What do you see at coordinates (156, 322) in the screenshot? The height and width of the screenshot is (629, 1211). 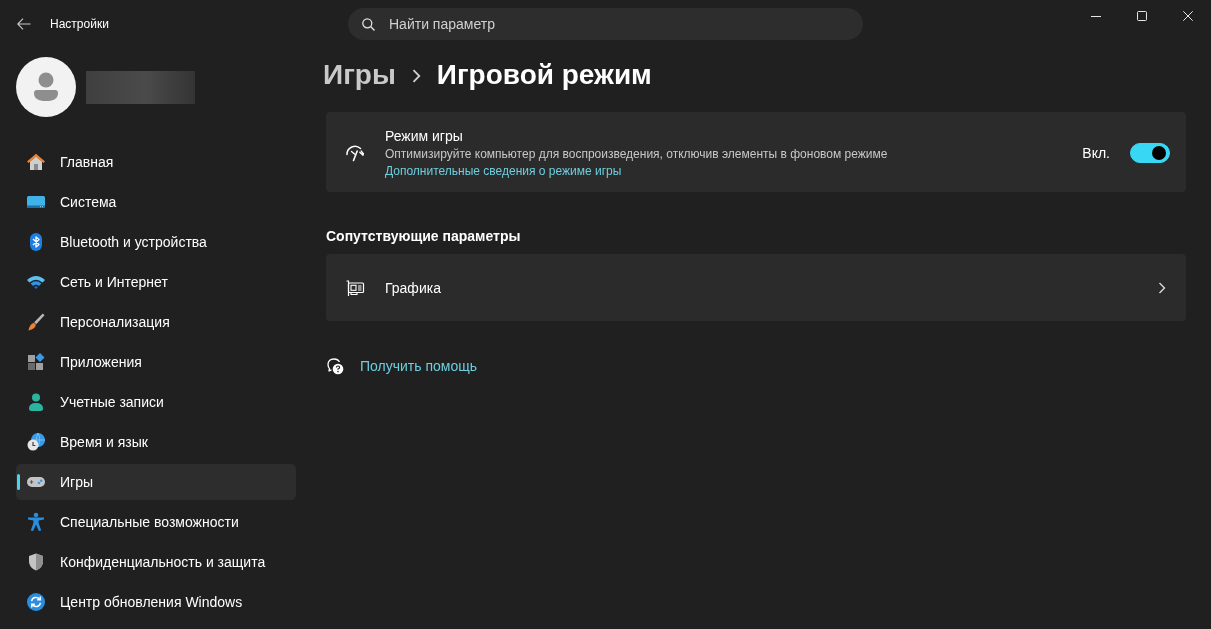 I see `sidebar-item: Персонализация` at bounding box center [156, 322].